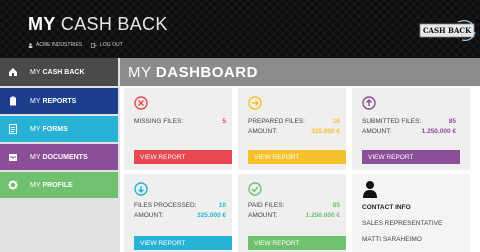 This screenshot has height=252, width=480. I want to click on app-title-light: CASH BACK, so click(114, 24).